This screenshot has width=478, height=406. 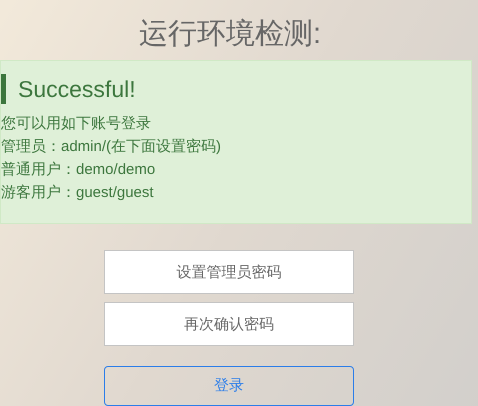 I want to click on password-field: 设置管理员密码, so click(x=229, y=272).